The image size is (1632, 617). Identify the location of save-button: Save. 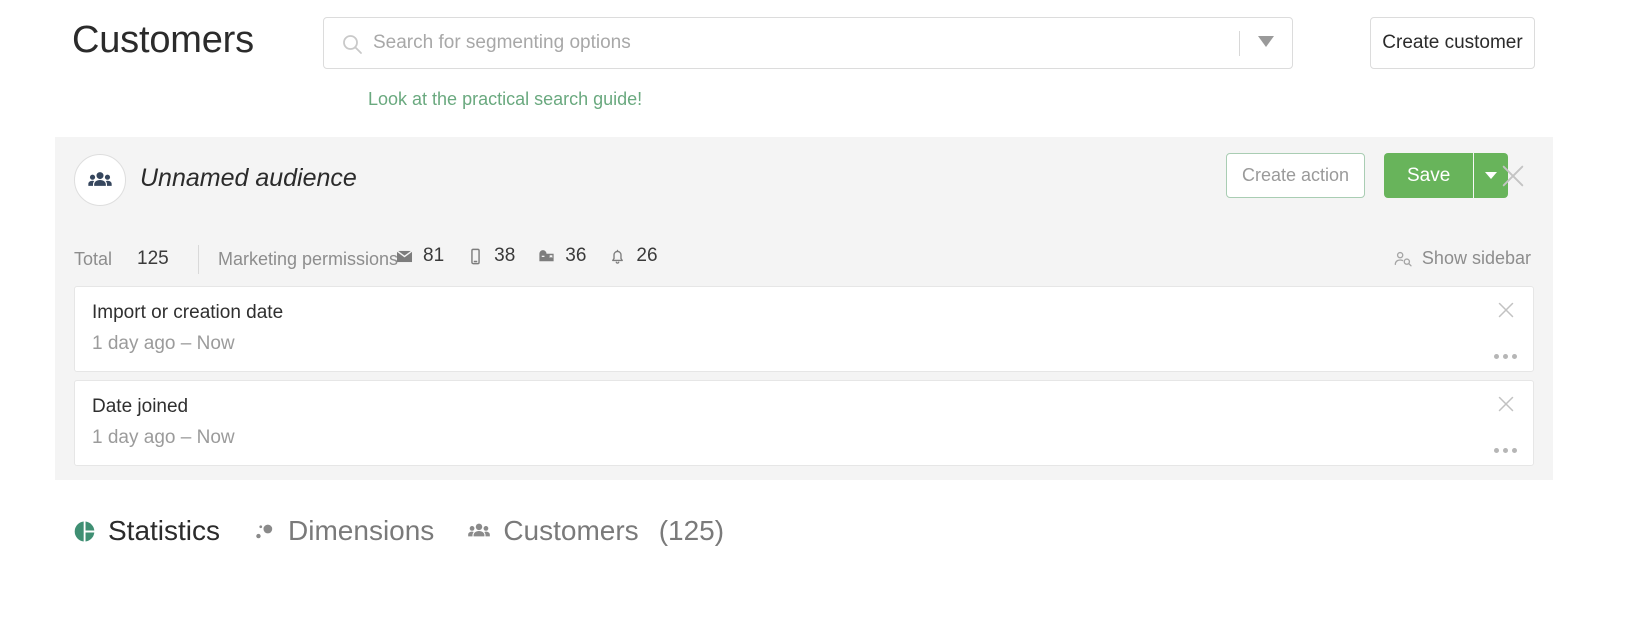
(1429, 175).